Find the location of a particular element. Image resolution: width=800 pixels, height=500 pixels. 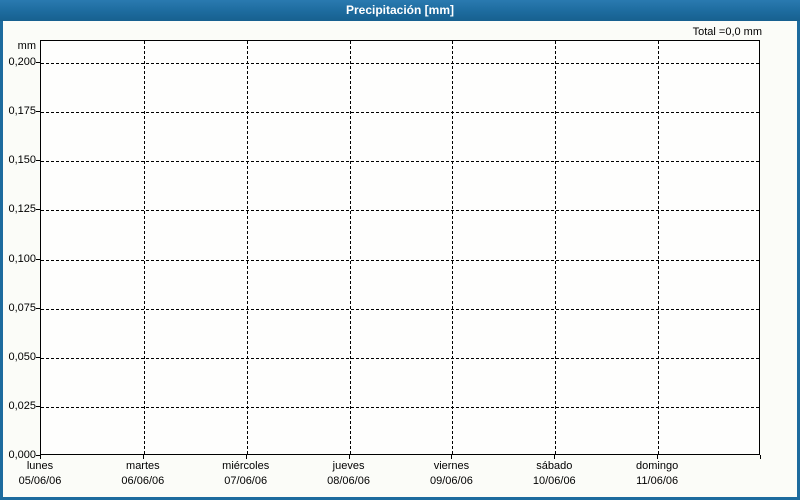

y-axis-unit-label: mm is located at coordinates (26, 46).